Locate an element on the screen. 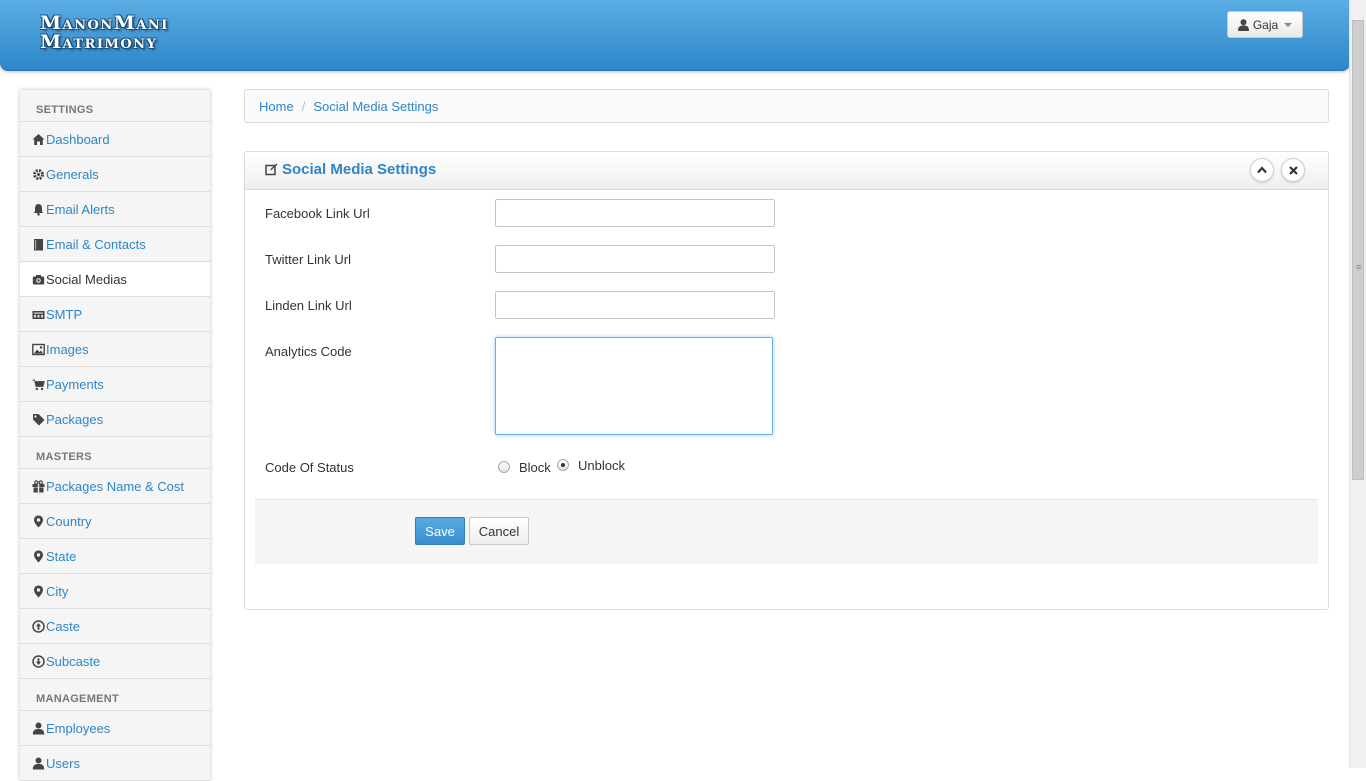  sidebar-item-label: Caste is located at coordinates (63, 626).